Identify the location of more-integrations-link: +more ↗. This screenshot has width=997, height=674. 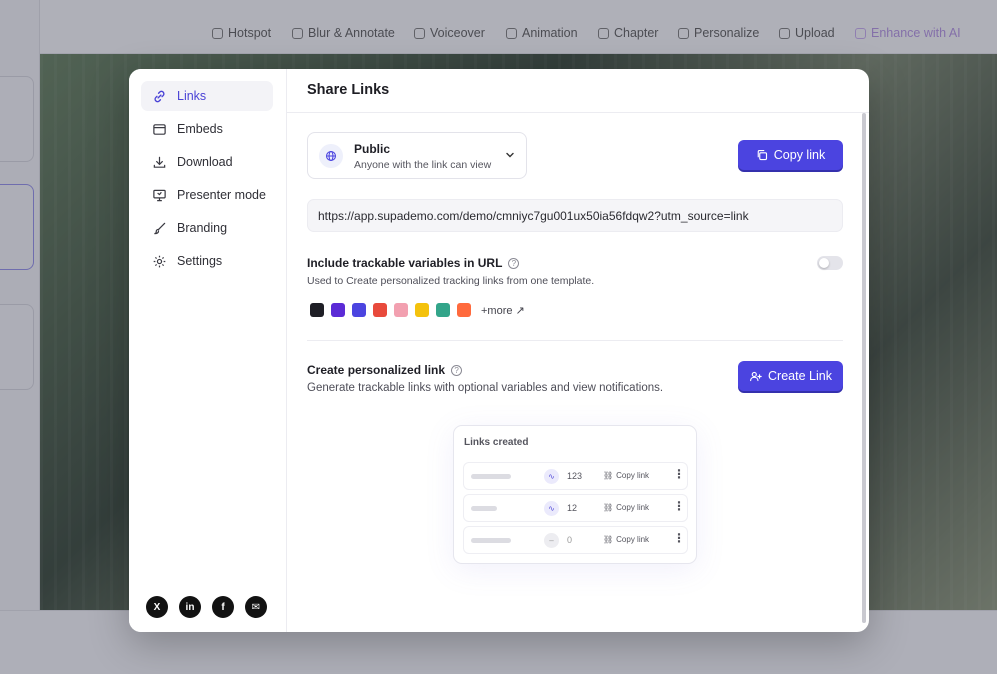
(503, 310).